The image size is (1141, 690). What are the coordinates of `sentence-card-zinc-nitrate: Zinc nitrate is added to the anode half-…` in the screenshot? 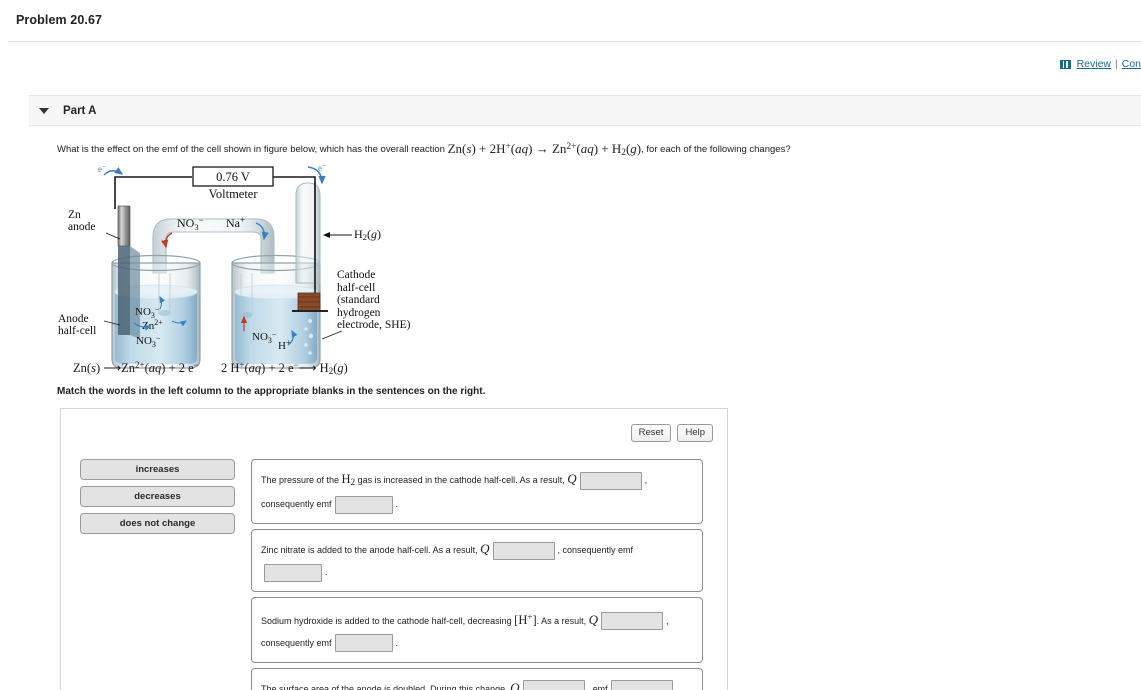 It's located at (477, 560).